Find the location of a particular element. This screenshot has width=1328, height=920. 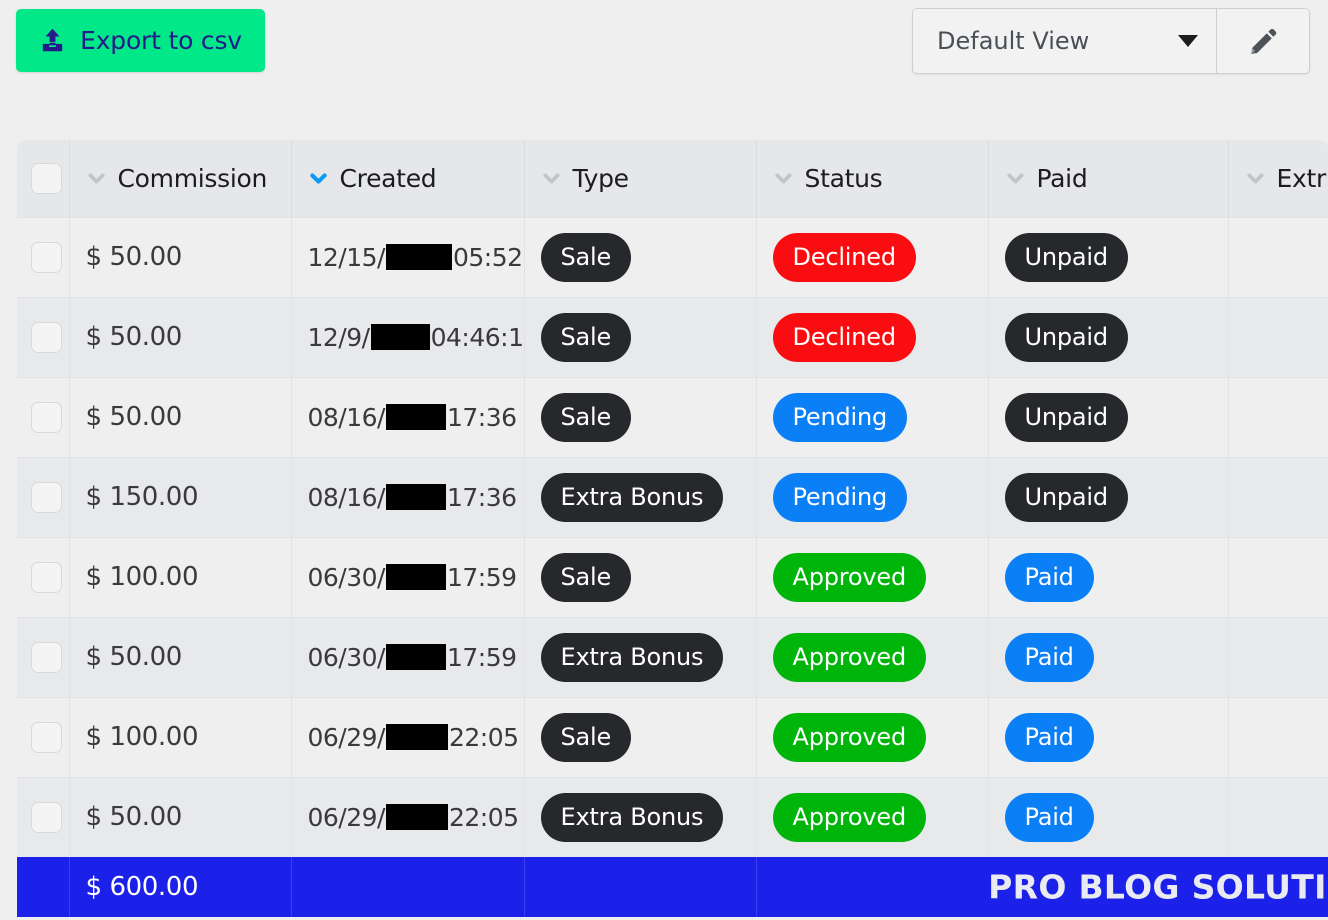

commission-cell: $ 150.00 is located at coordinates (180, 496).